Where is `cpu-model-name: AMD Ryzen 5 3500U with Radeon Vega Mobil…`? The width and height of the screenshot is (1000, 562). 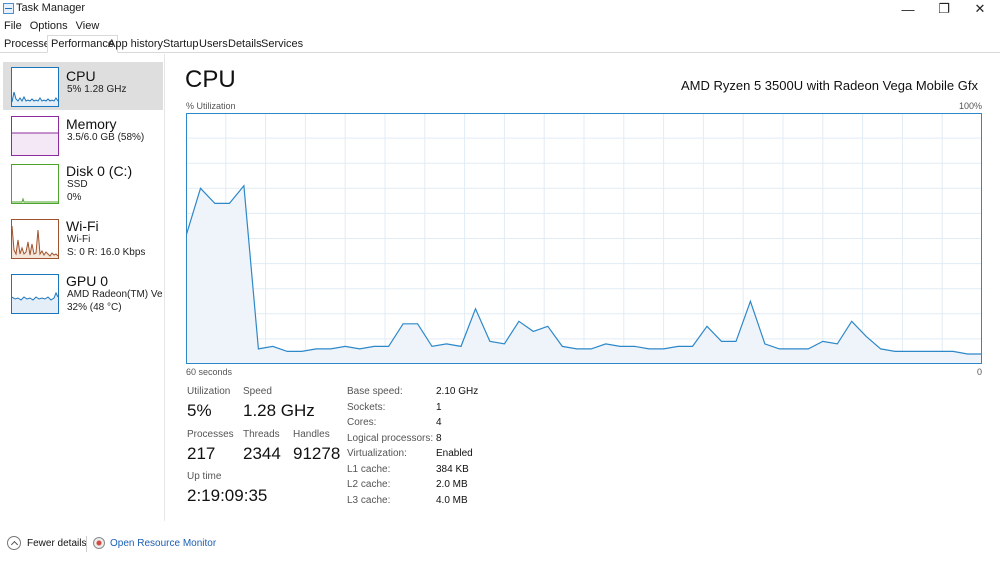
cpu-model-name: AMD Ryzen 5 3500U with Radeon Vega Mobil… is located at coordinates (829, 85).